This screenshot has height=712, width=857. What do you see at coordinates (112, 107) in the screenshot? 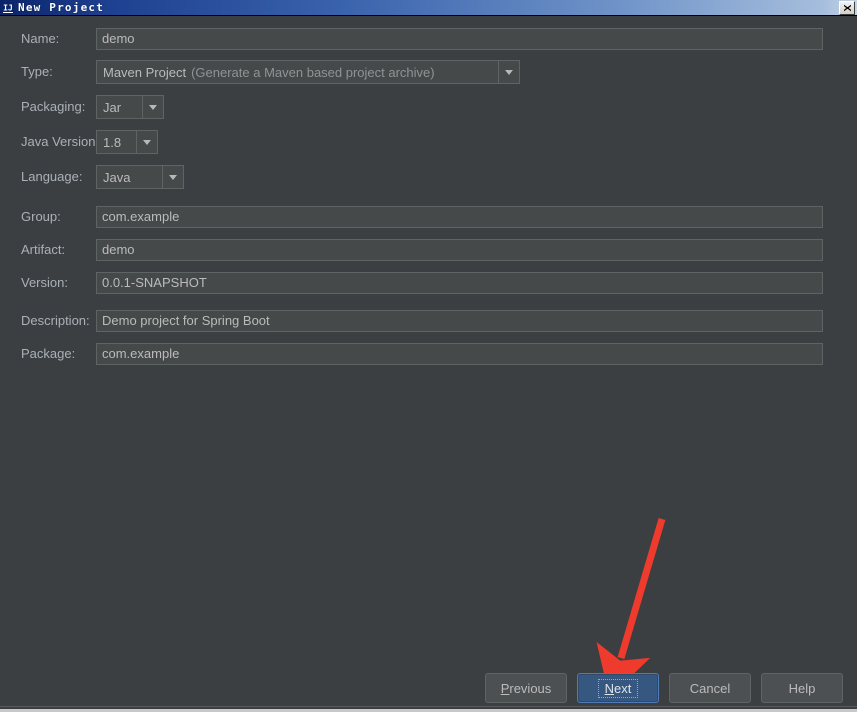
I see `packaging-combo-value: Jar` at bounding box center [112, 107].